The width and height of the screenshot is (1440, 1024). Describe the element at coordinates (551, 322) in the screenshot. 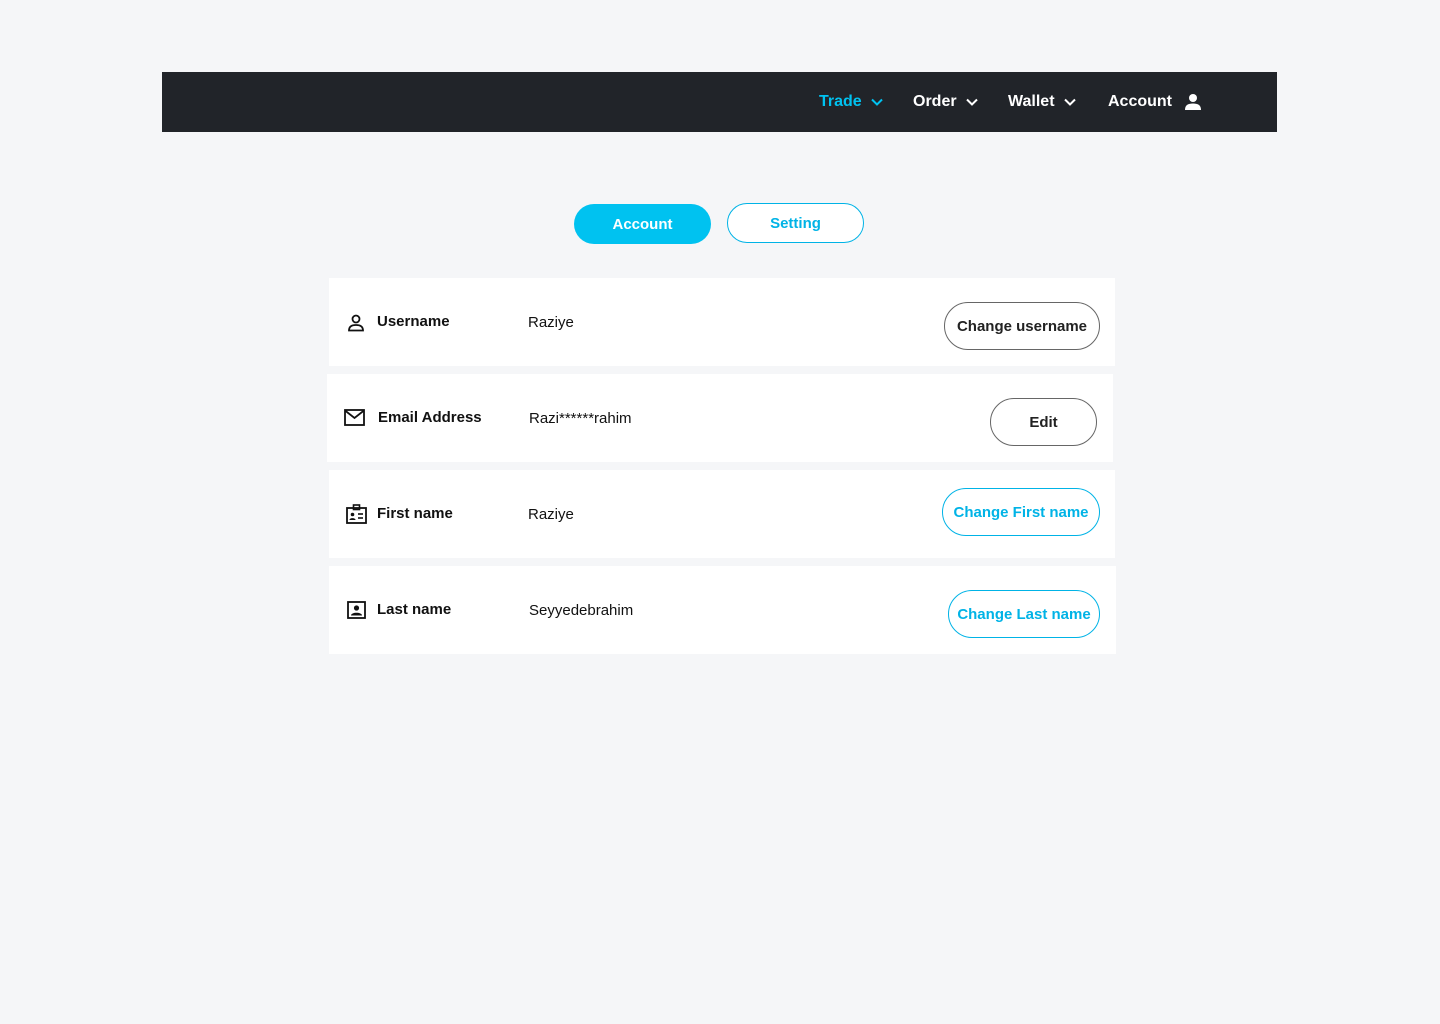

I see `username-value: Raziye` at that location.